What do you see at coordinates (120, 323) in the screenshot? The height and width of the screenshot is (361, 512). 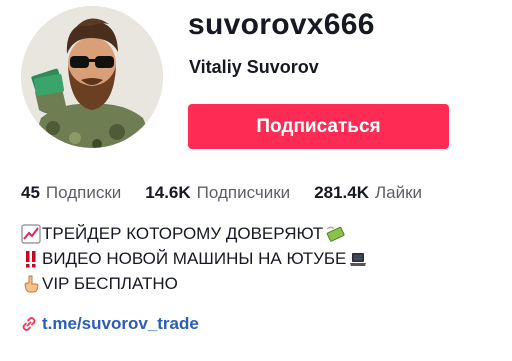 I see `link-text: t.me/suvorov_trade` at bounding box center [120, 323].